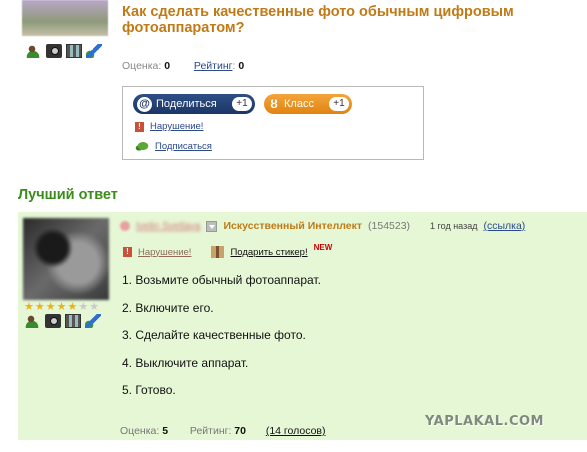 This screenshot has width=587, height=452. Describe the element at coordinates (296, 431) in the screenshot. I see `votes-link: (14 голосов)` at that location.